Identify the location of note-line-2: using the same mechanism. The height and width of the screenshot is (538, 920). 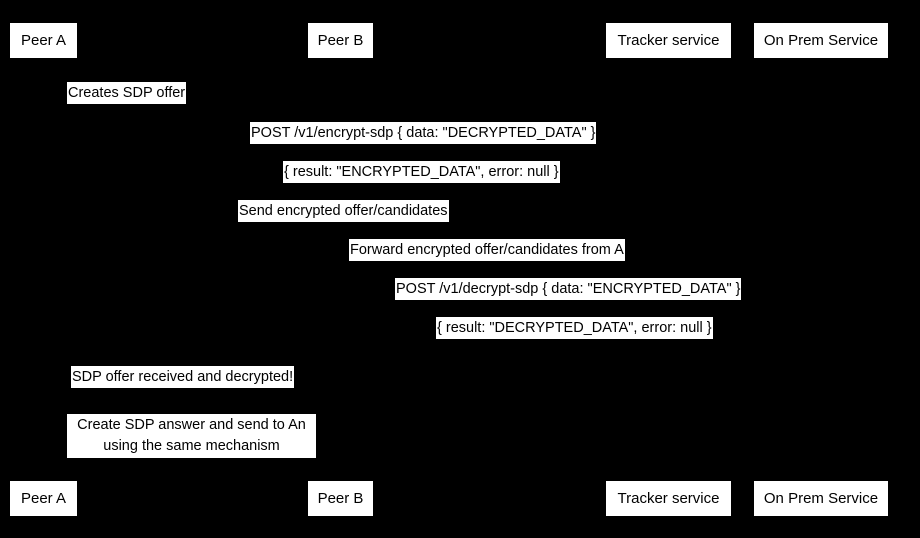
(191, 446).